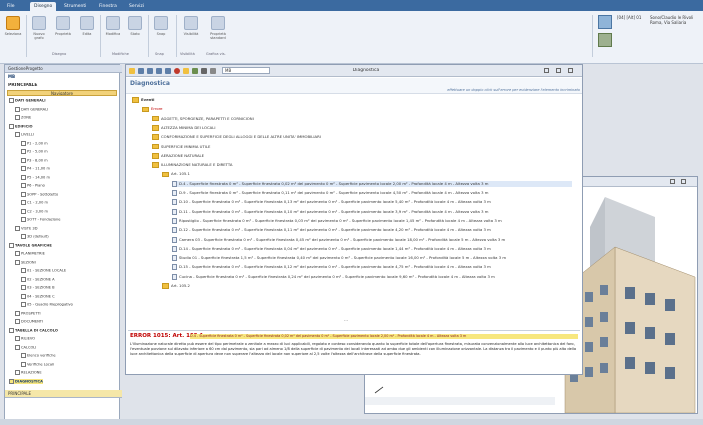 This screenshot has width=703, height=425. What do you see at coordinates (35, 168) in the screenshot?
I see `tree-item: P4 - 11,00 m` at bounding box center [35, 168].